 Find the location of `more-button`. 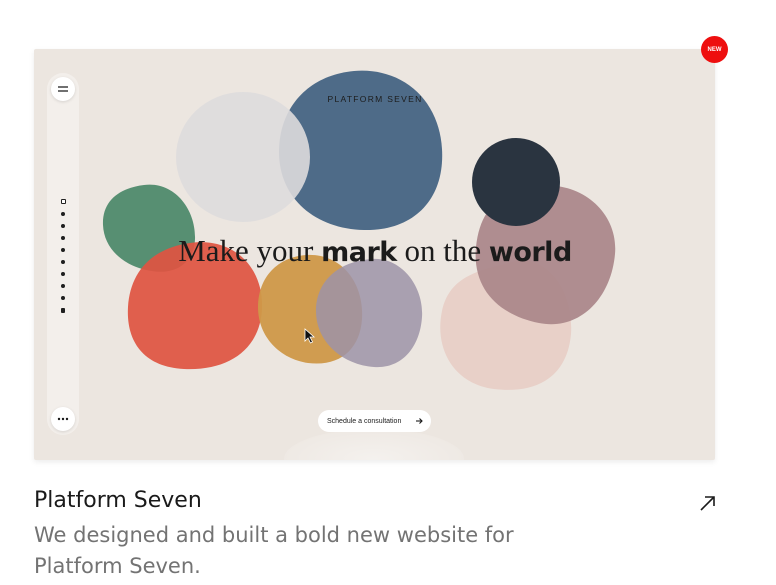

more-button is located at coordinates (63, 419).